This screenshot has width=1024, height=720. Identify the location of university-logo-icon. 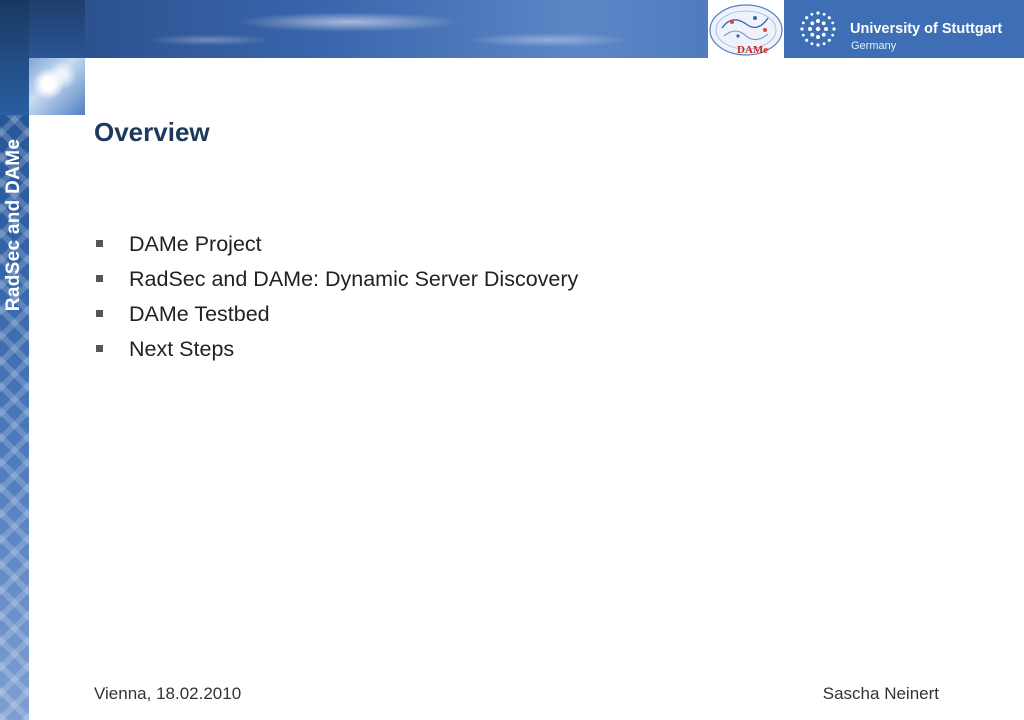
(818, 29).